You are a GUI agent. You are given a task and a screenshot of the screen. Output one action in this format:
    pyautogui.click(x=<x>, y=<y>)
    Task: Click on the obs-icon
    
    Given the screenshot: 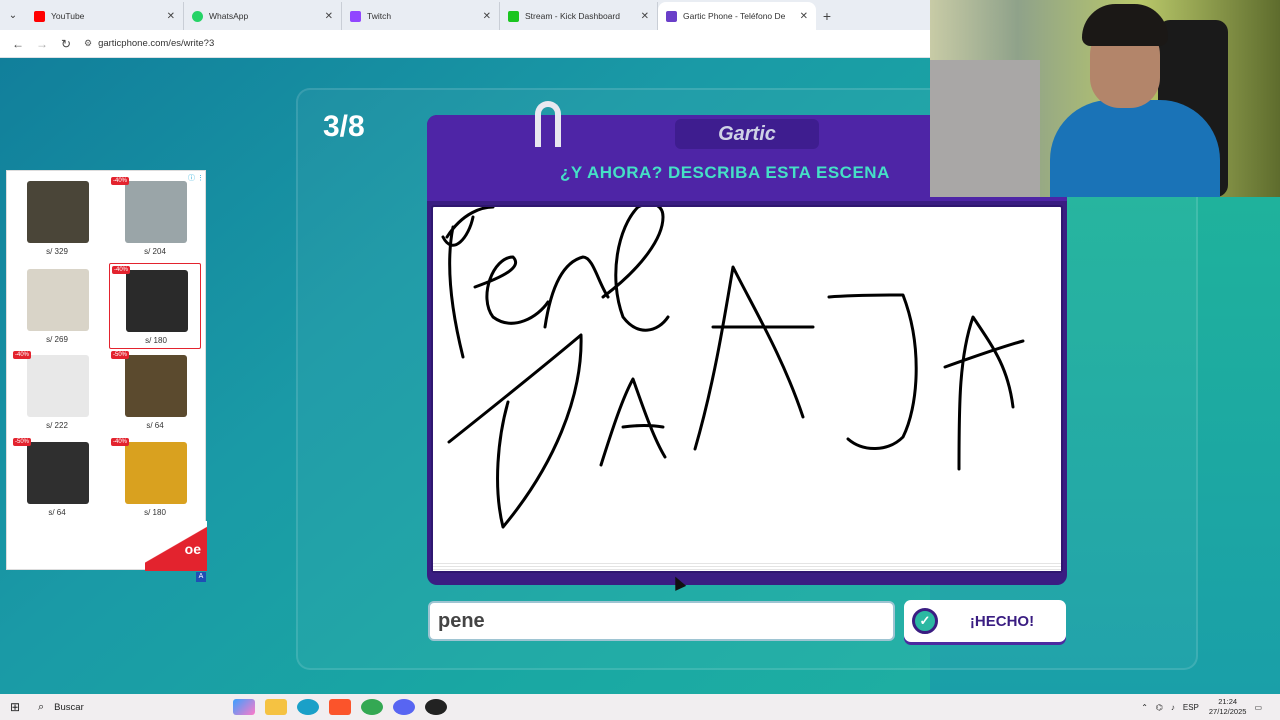 What is the action you would take?
    pyautogui.click(x=436, y=707)
    